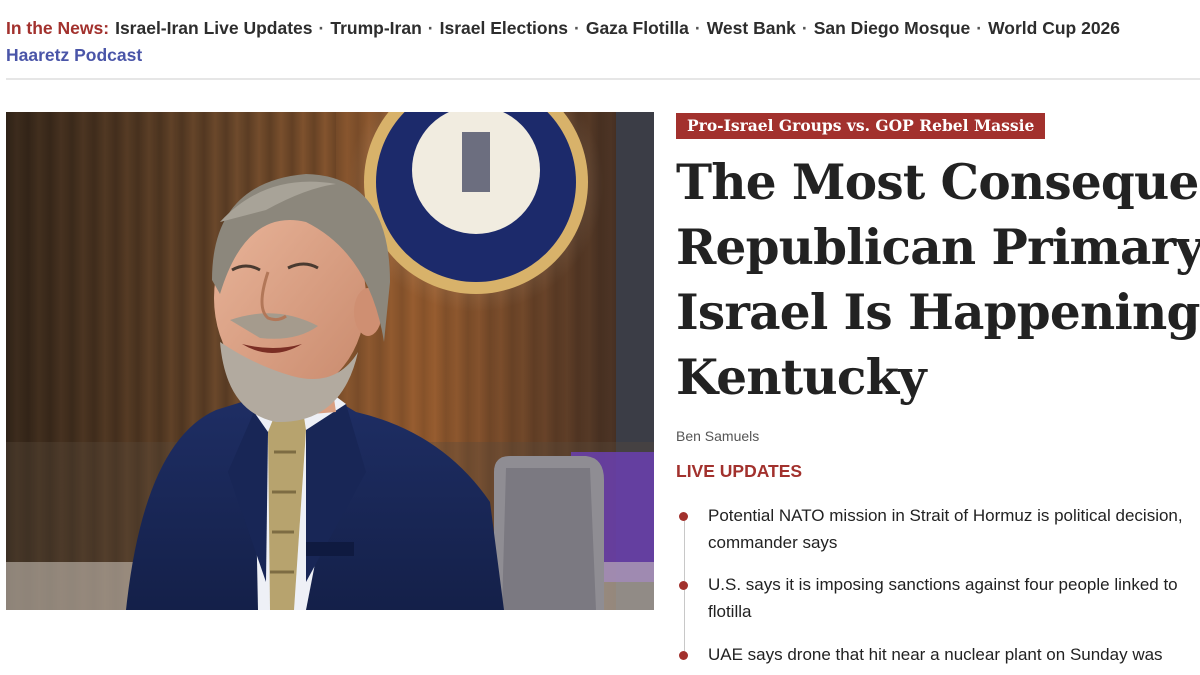 The height and width of the screenshot is (675, 1200). What do you see at coordinates (730, 611) in the screenshot?
I see `live-update-text: flotilla` at bounding box center [730, 611].